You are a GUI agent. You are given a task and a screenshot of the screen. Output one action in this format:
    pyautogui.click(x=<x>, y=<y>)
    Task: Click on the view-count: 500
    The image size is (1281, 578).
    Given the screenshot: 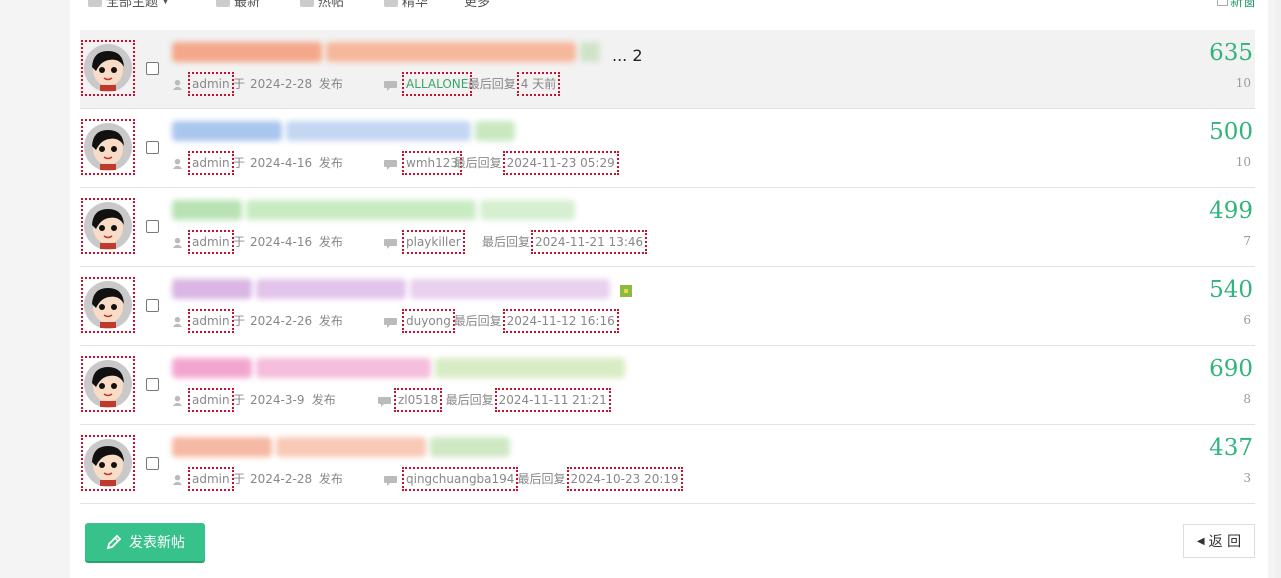 What is the action you would take?
    pyautogui.click(x=1231, y=132)
    